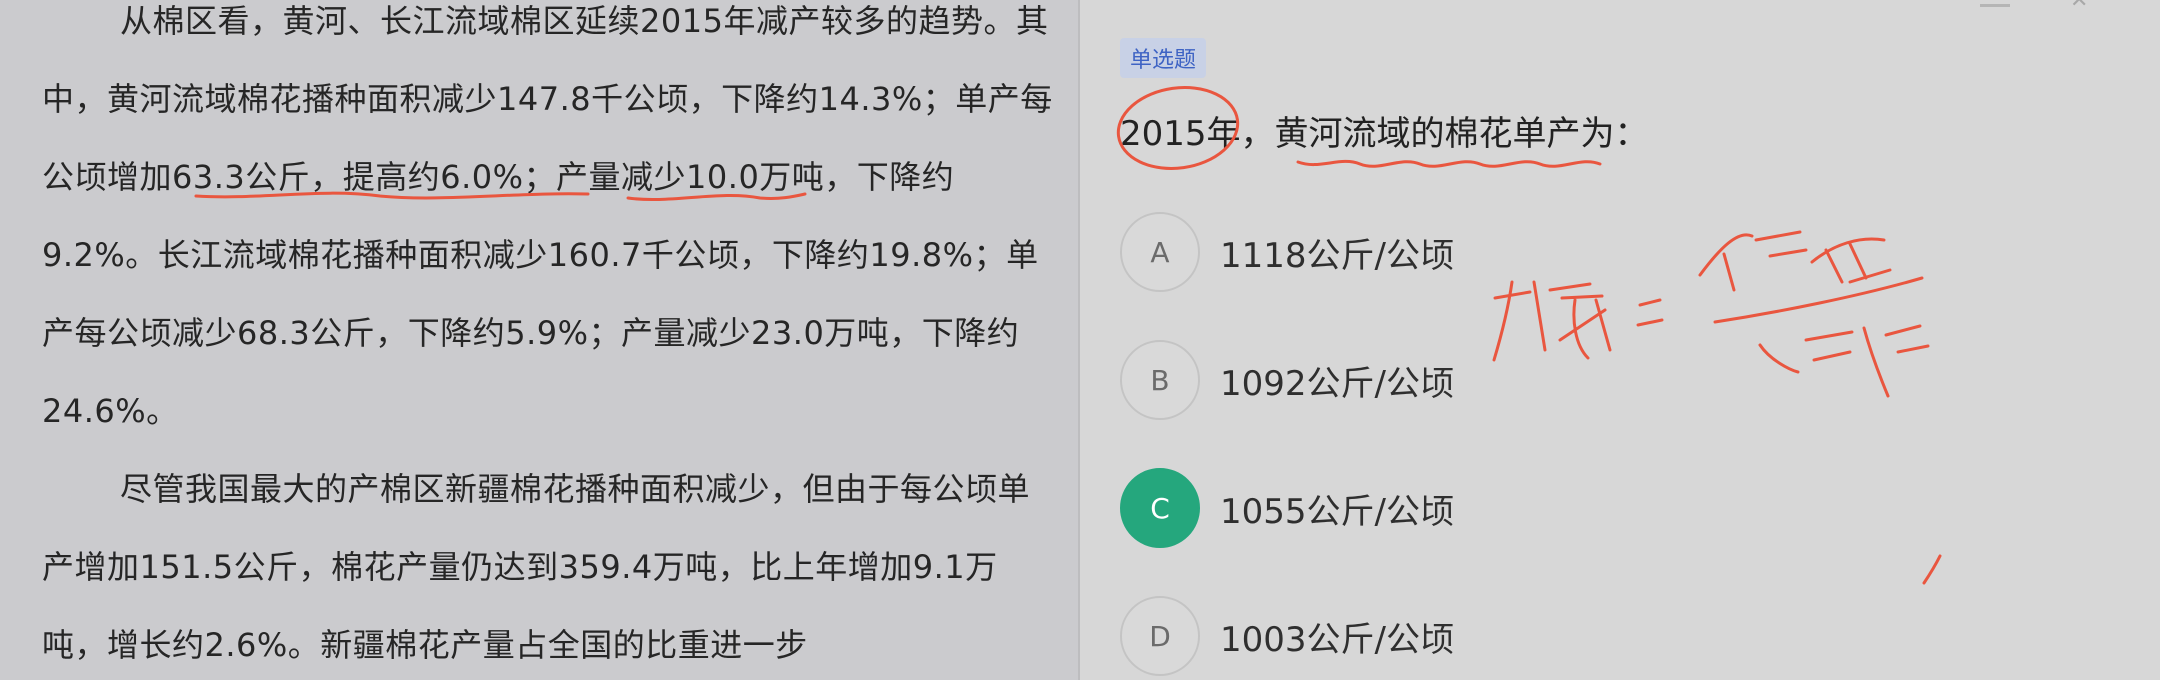 This screenshot has height=680, width=2160. What do you see at coordinates (1337, 636) in the screenshot?
I see `option-d-text: 1003公斤/公顷` at bounding box center [1337, 636].